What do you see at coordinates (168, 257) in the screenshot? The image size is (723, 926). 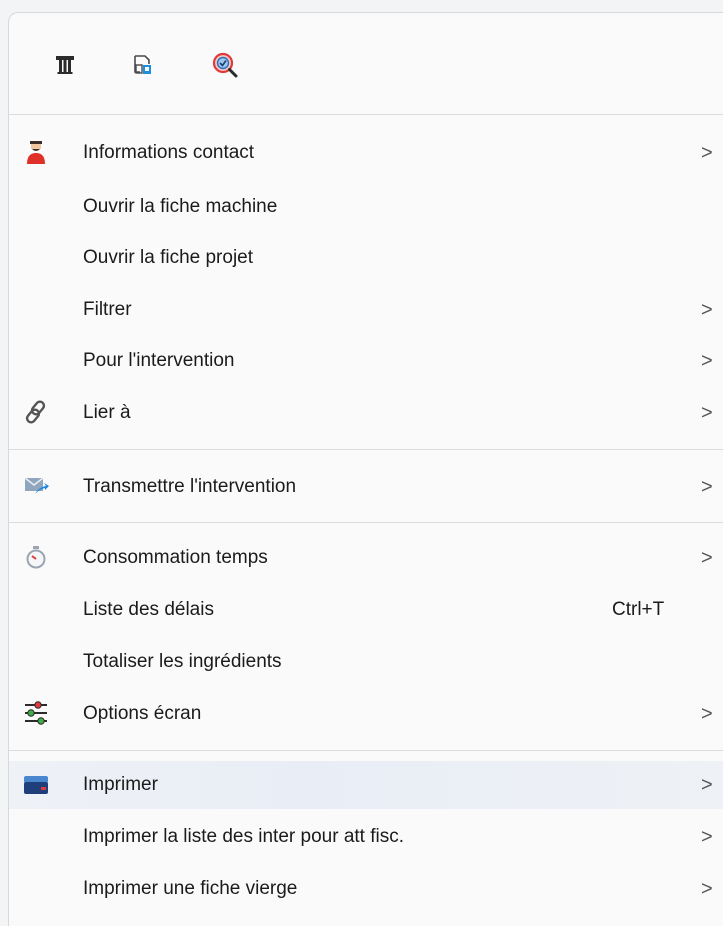 I see `menu-item-label: Ouvrir la fiche projet` at bounding box center [168, 257].